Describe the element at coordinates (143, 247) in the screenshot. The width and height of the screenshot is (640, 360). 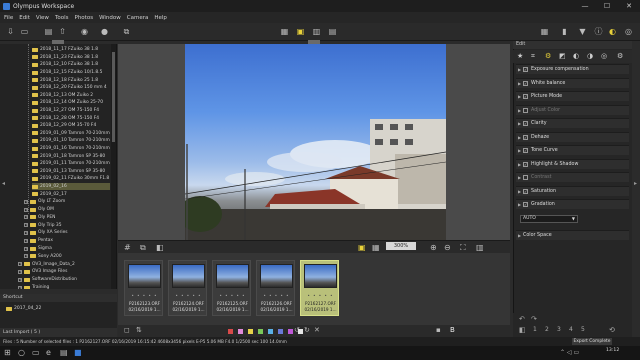
I see `compare-icon: ⧉` at that location.